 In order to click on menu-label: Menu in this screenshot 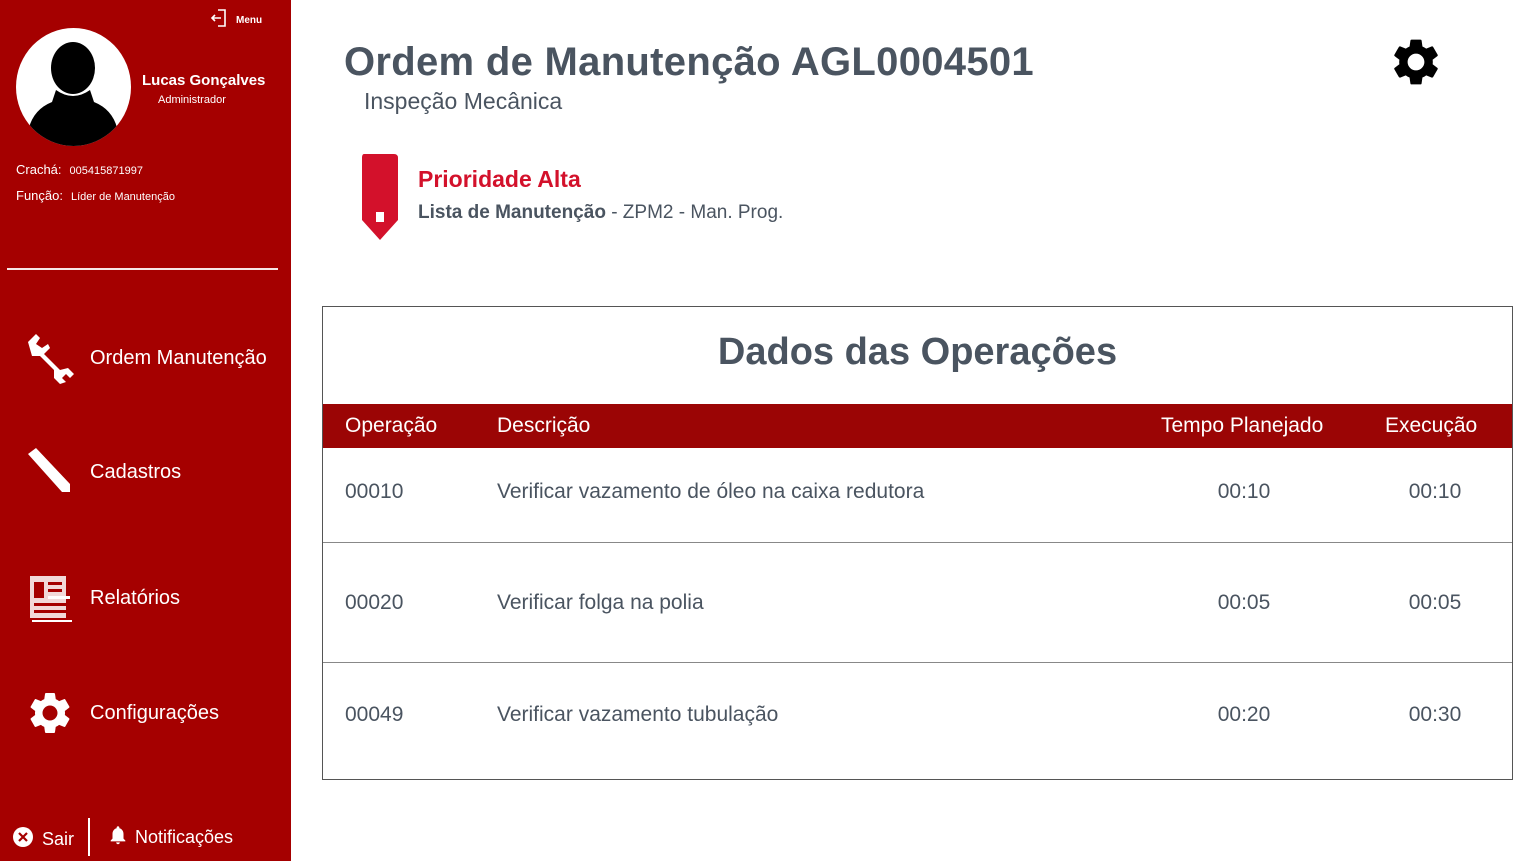, I will do `click(249, 20)`.